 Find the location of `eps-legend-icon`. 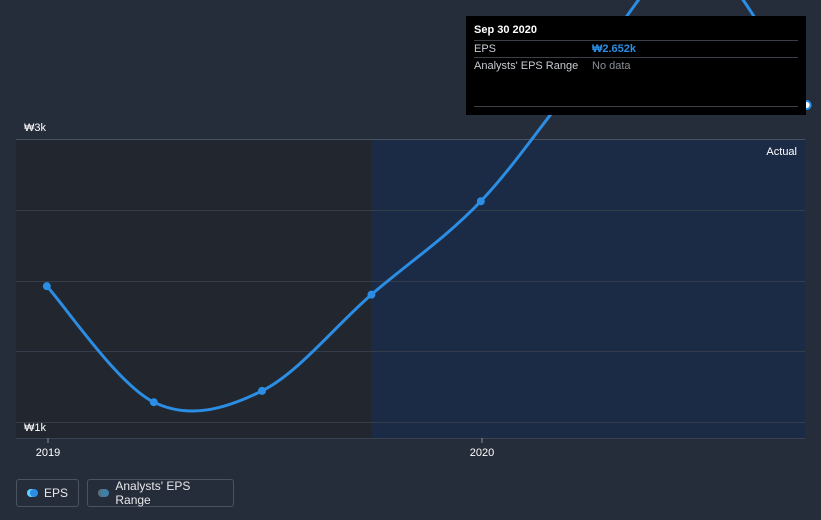

eps-legend-icon is located at coordinates (32, 493).